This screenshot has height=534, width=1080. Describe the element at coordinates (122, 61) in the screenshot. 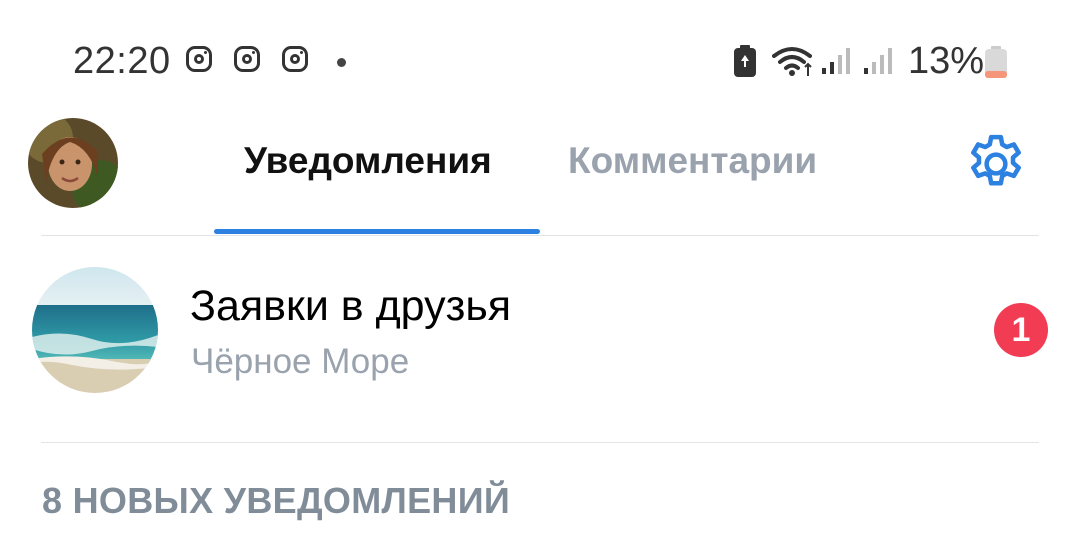

I see `status-time: 22:20` at that location.